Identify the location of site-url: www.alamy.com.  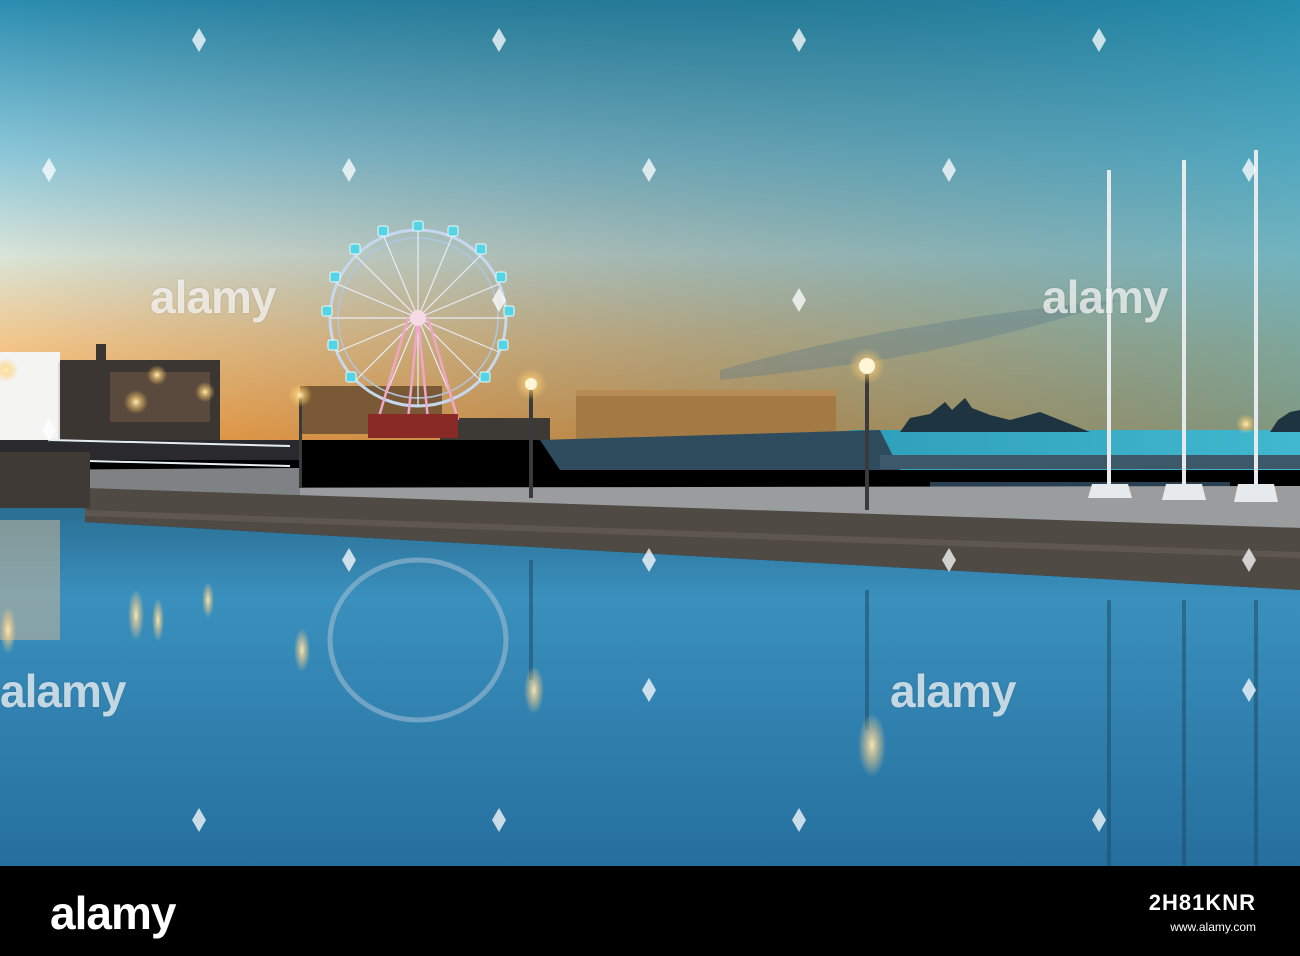
(1213, 927).